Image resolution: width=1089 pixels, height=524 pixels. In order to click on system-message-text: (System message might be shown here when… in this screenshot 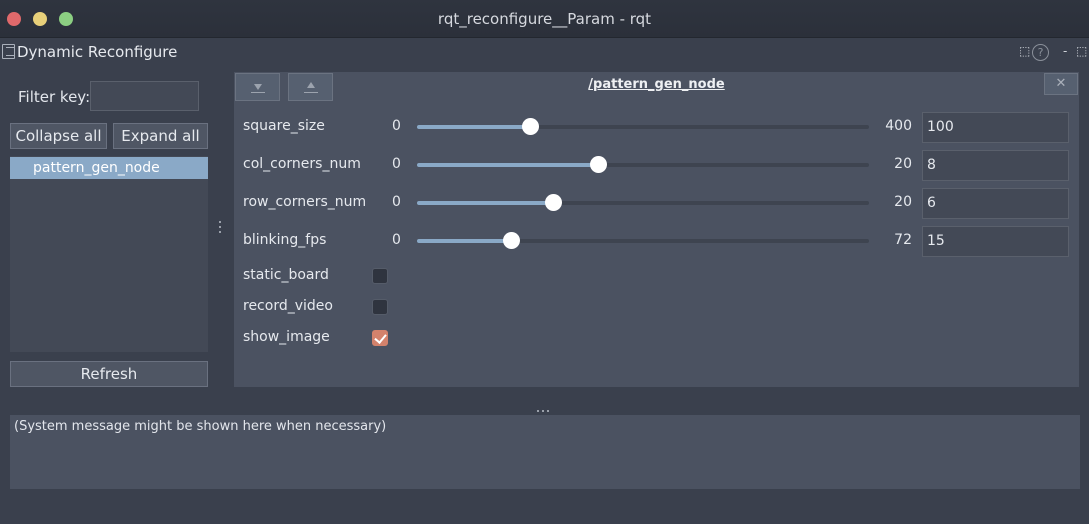, I will do `click(200, 426)`.